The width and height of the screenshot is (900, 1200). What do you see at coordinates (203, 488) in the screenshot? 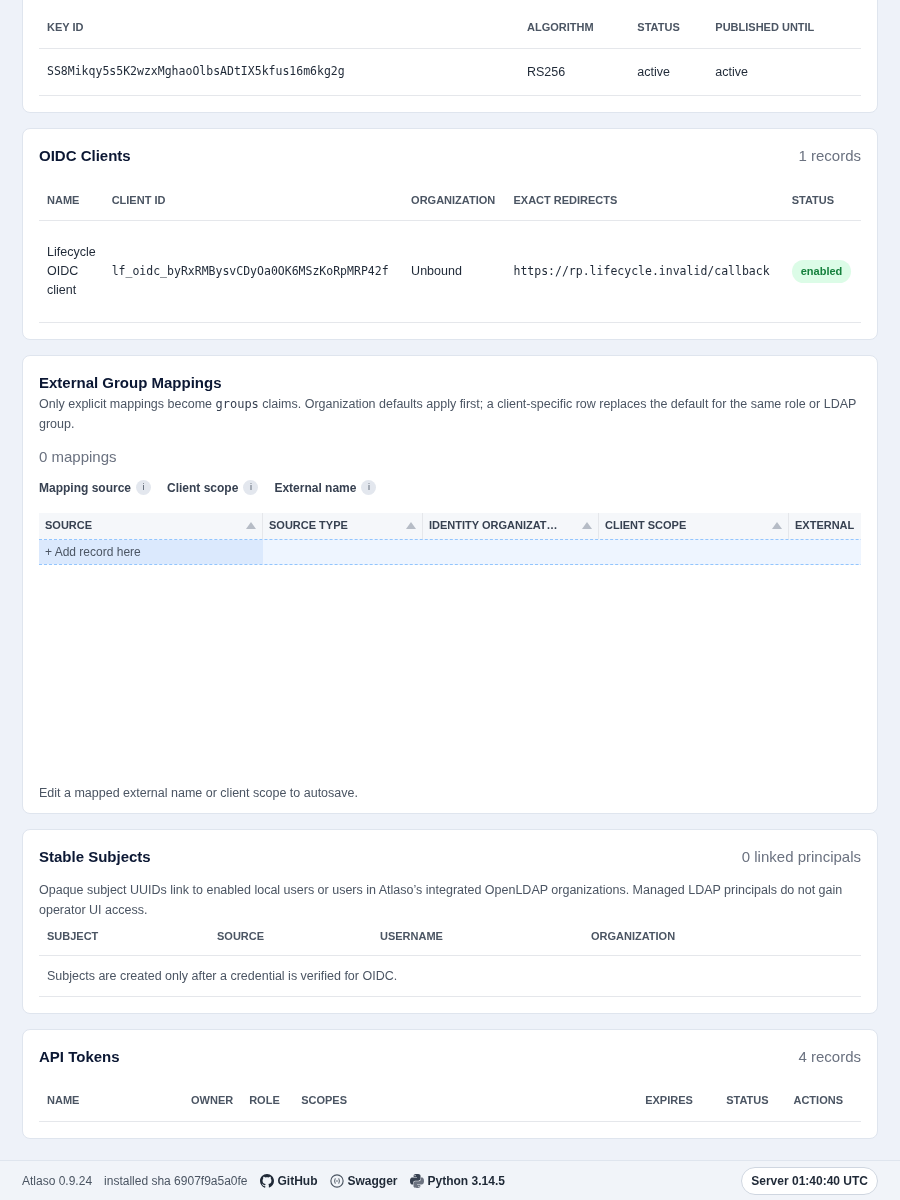
I see `field-label: Client scope` at bounding box center [203, 488].